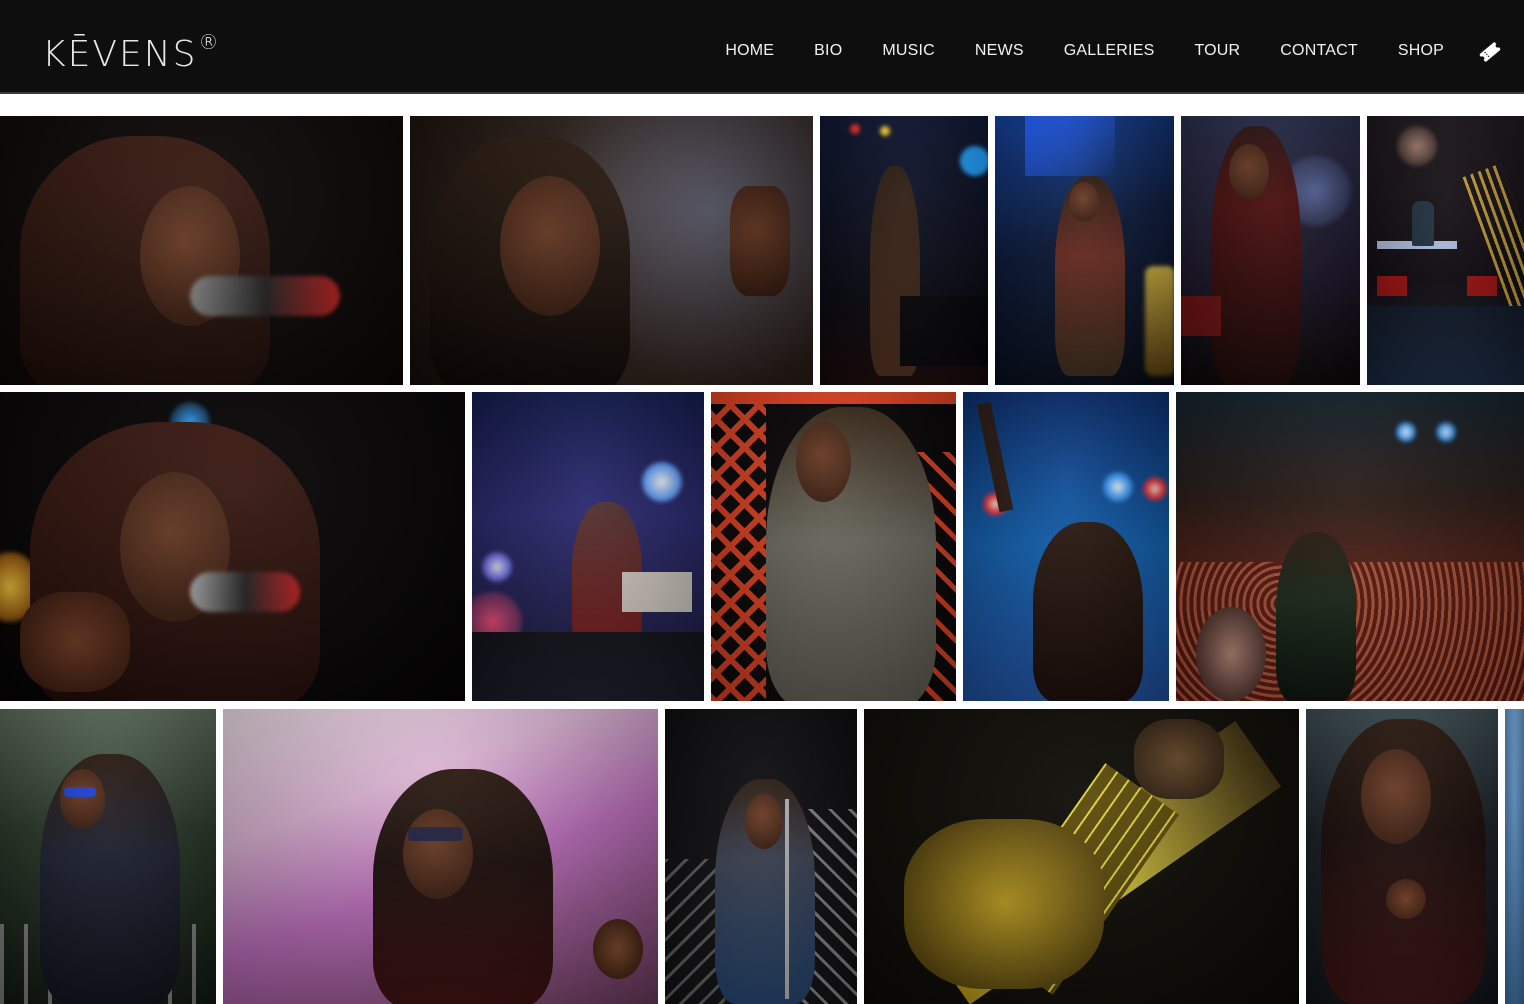 Image resolution: width=1524 pixels, height=1004 pixels. Describe the element at coordinates (1217, 51) in the screenshot. I see `nav-tour: TOUR` at that location.